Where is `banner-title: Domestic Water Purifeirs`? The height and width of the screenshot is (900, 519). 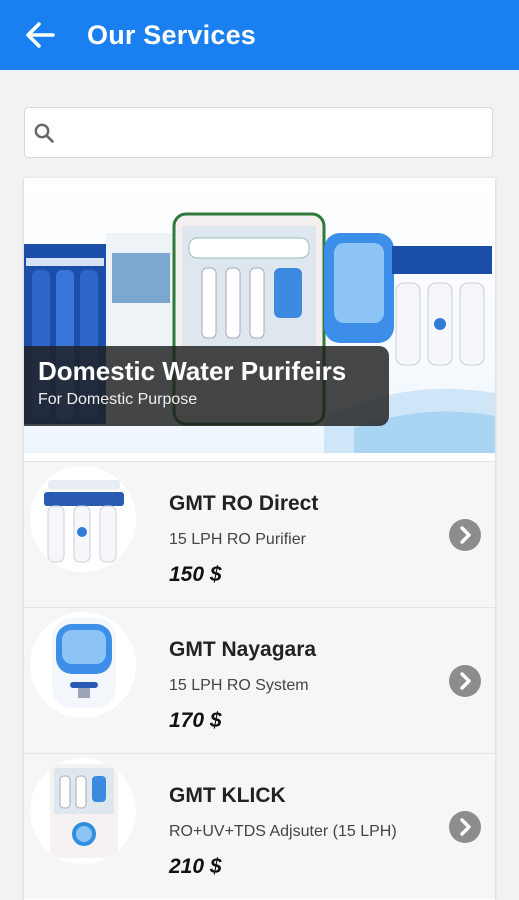
banner-title: Domestic Water Purifeirs is located at coordinates (192, 371).